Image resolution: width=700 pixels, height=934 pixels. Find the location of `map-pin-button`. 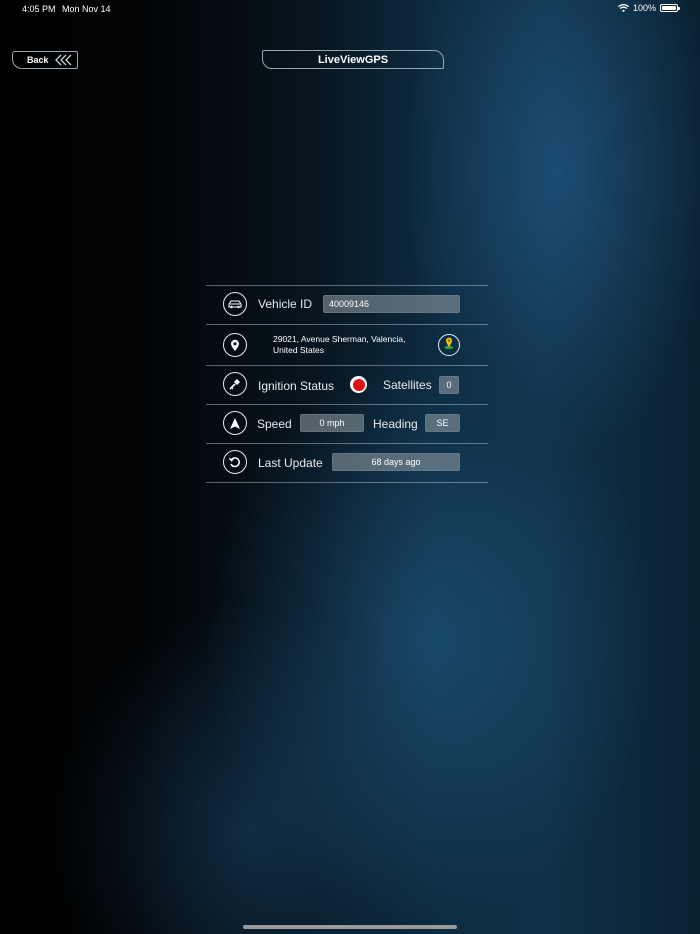

map-pin-button is located at coordinates (449, 345).